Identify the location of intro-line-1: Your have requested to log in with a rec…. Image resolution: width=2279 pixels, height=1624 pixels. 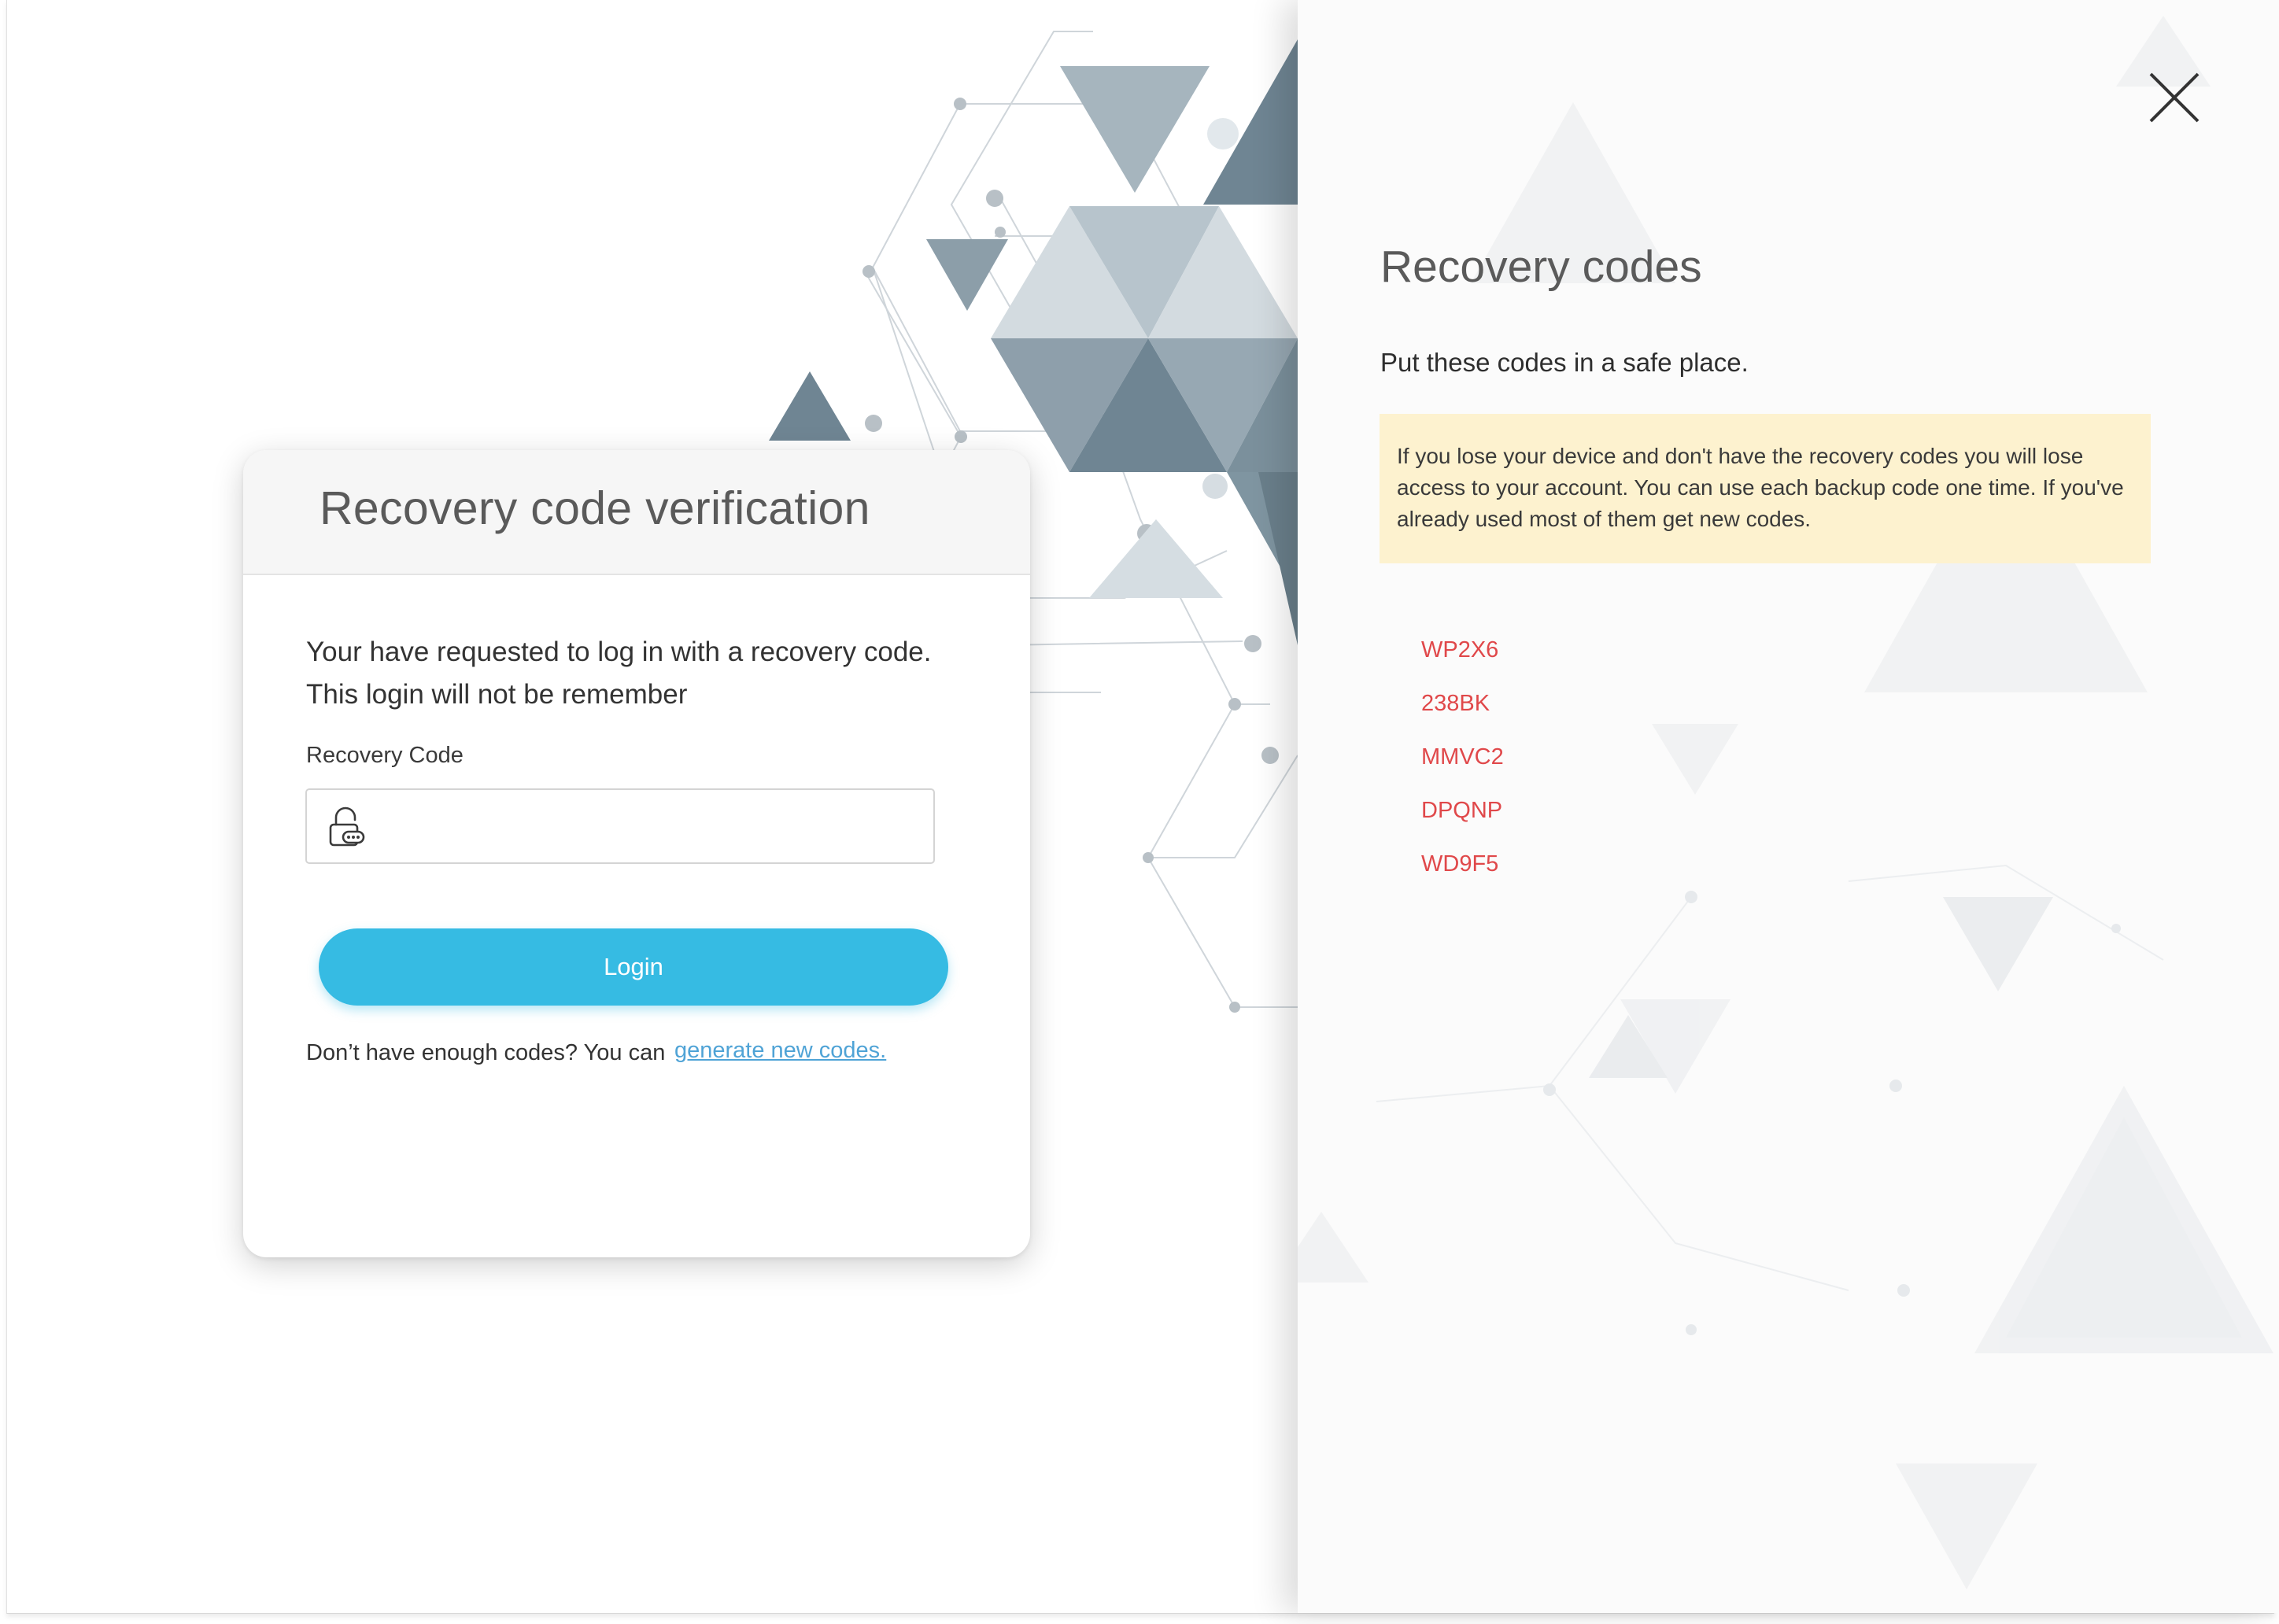
(619, 652).